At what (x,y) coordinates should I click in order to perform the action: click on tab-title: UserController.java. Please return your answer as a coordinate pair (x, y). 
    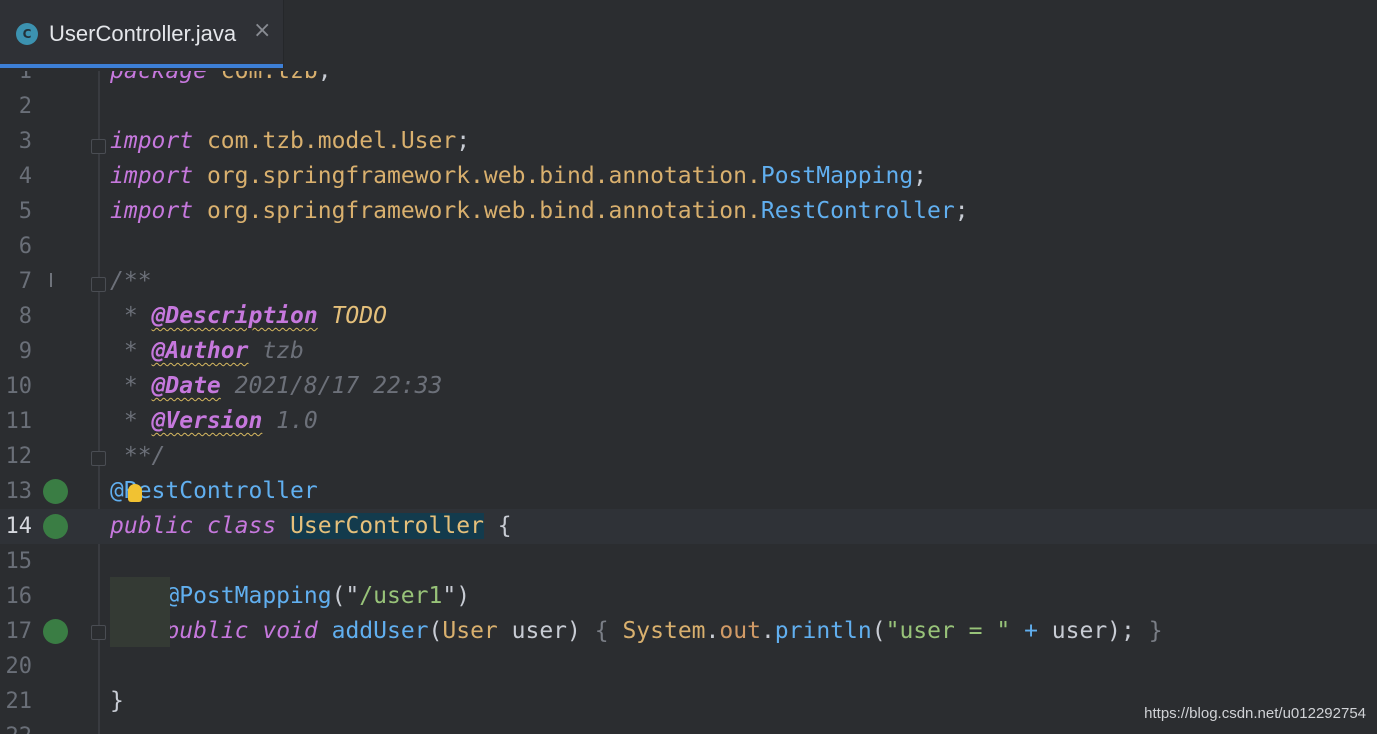
    Looking at the image, I should click on (143, 33).